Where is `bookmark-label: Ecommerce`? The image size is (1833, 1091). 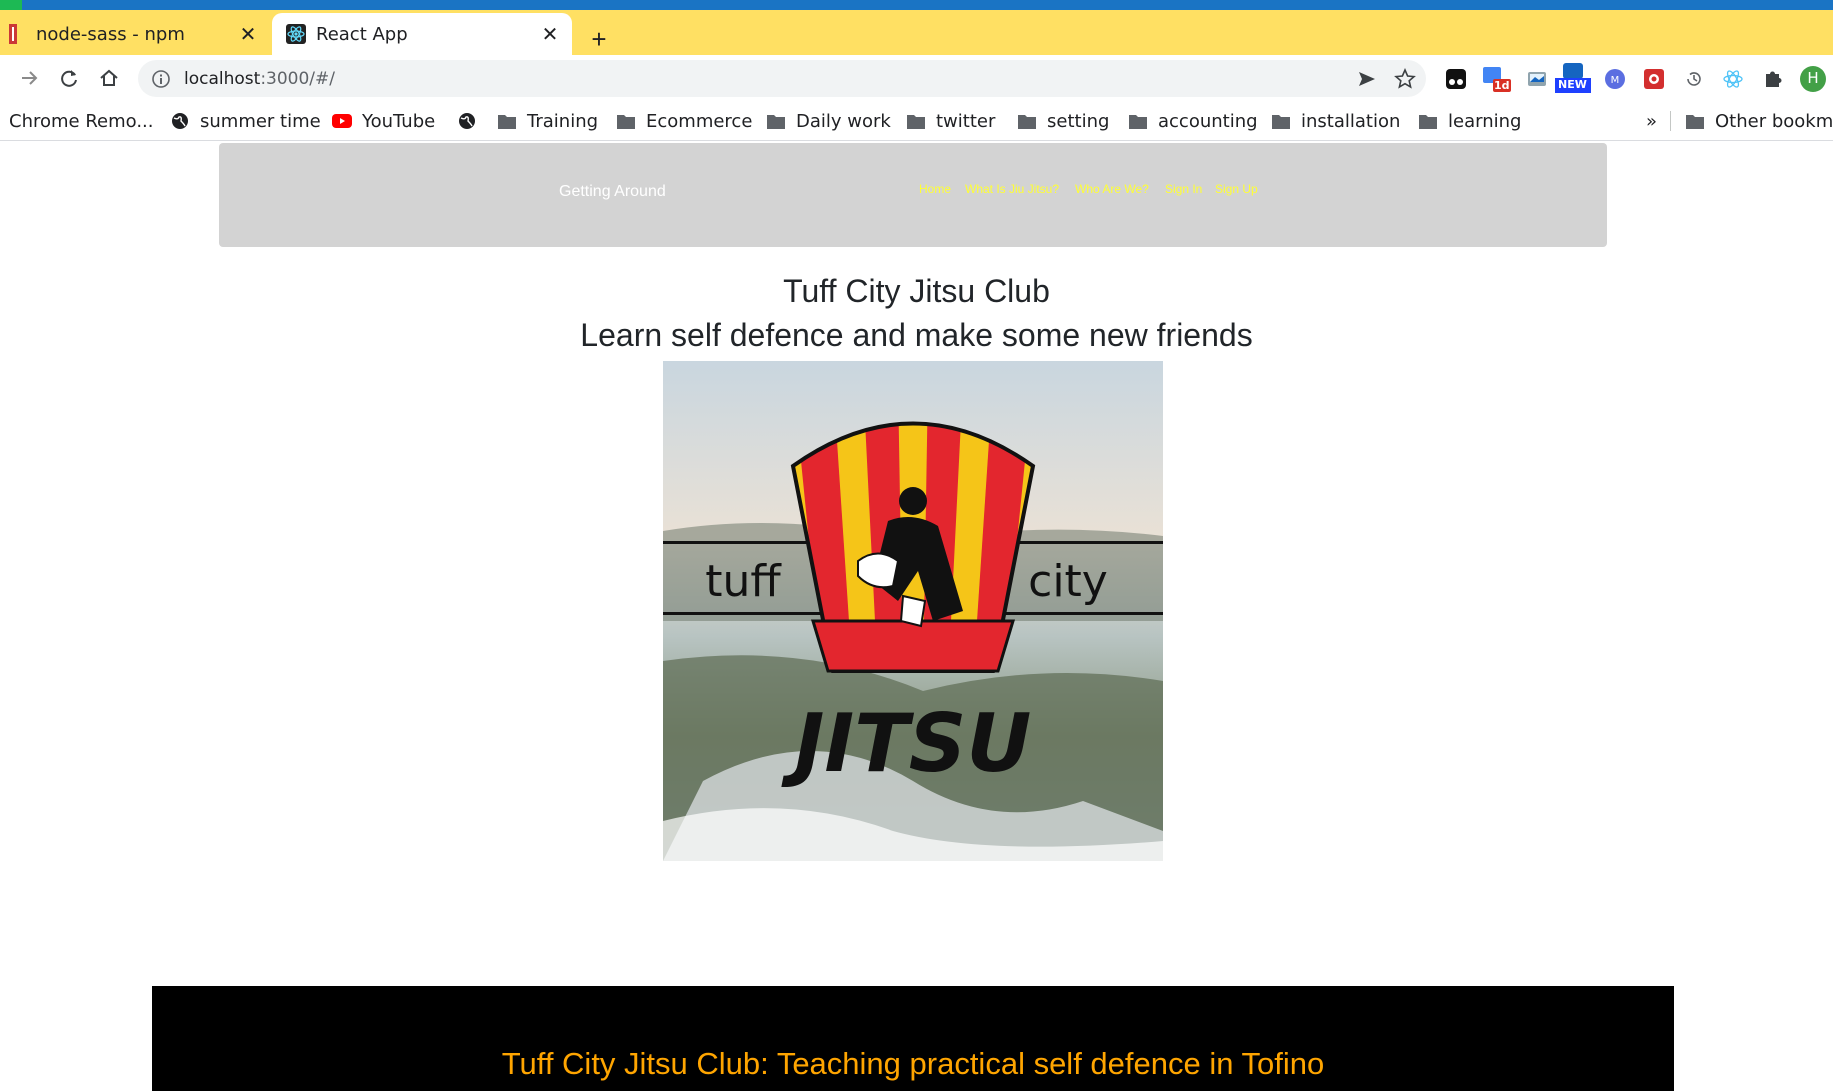
bookmark-label: Ecommerce is located at coordinates (699, 121).